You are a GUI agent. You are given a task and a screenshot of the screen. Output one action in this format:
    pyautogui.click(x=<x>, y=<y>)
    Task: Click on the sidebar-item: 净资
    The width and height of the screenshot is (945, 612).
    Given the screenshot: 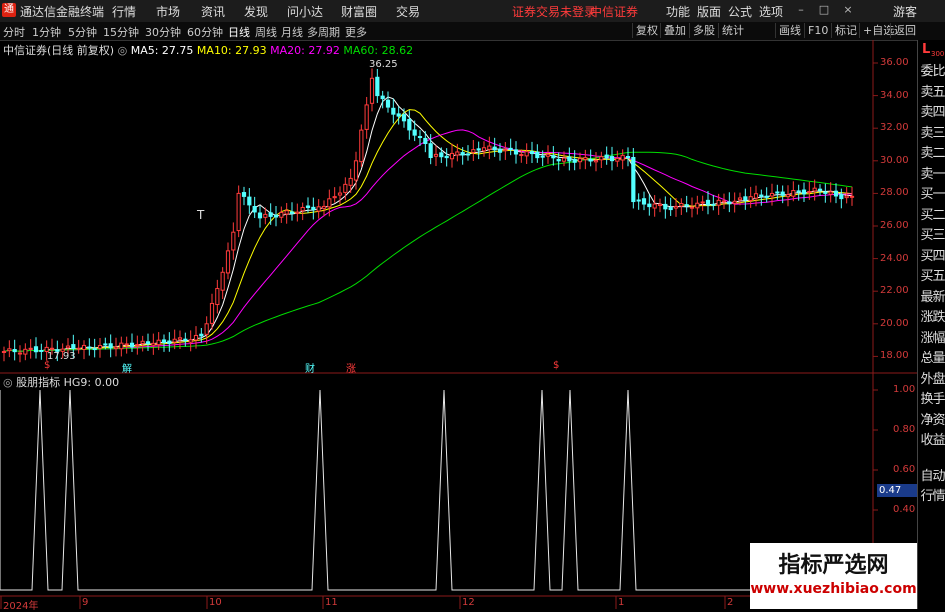 What is the action you would take?
    pyautogui.click(x=932, y=418)
    